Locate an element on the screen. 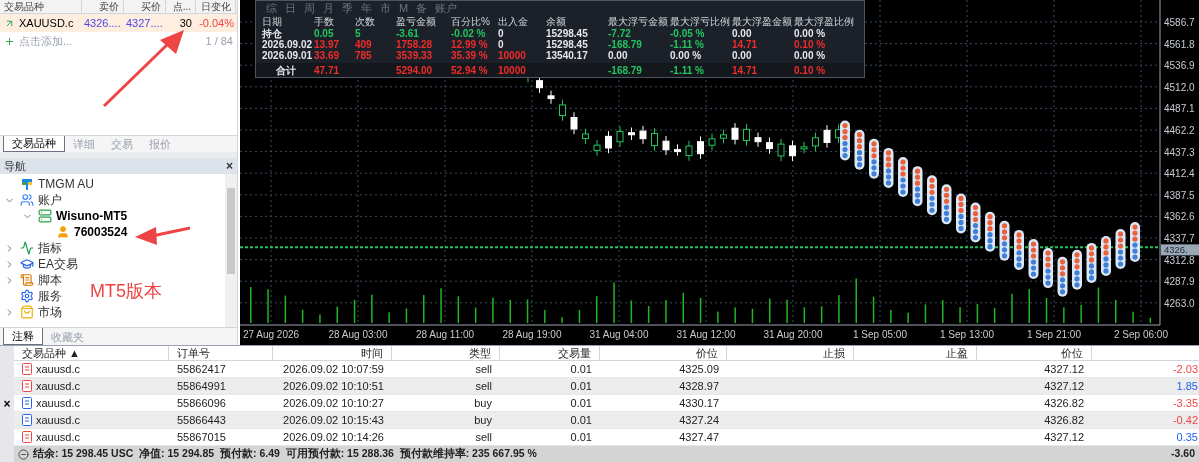 The image size is (1199, 462). table-cell: sell is located at coordinates (483, 385).